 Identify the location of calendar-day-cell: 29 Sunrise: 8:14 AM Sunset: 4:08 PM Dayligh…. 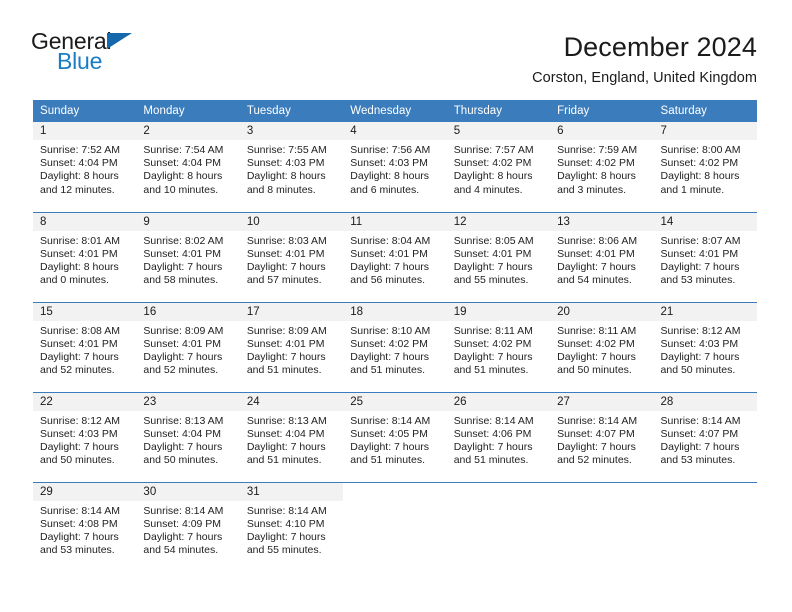
(85, 526).